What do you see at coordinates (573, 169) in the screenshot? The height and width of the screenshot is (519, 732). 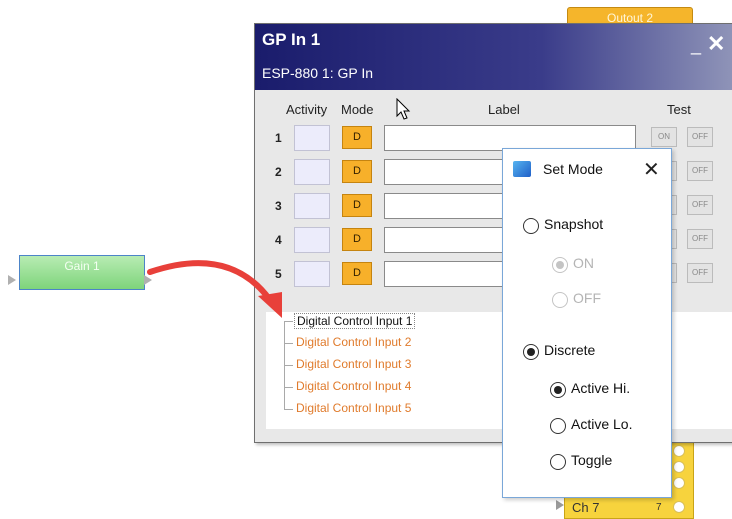 I see `dialog-title: Set Mode` at bounding box center [573, 169].